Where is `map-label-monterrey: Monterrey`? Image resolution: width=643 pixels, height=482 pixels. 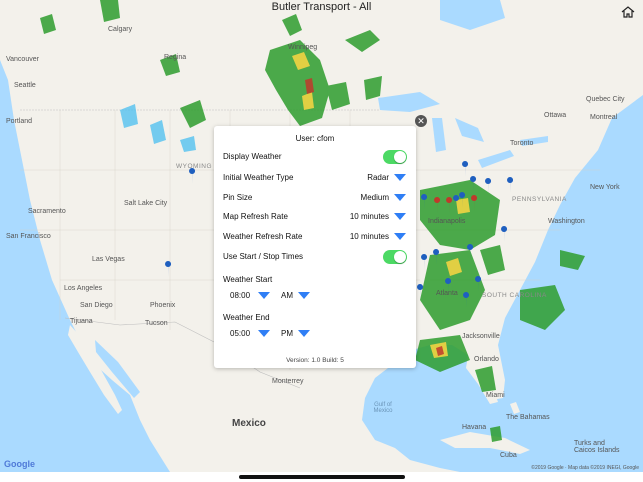
map-label-monterrey: Monterrey is located at coordinates (288, 381).